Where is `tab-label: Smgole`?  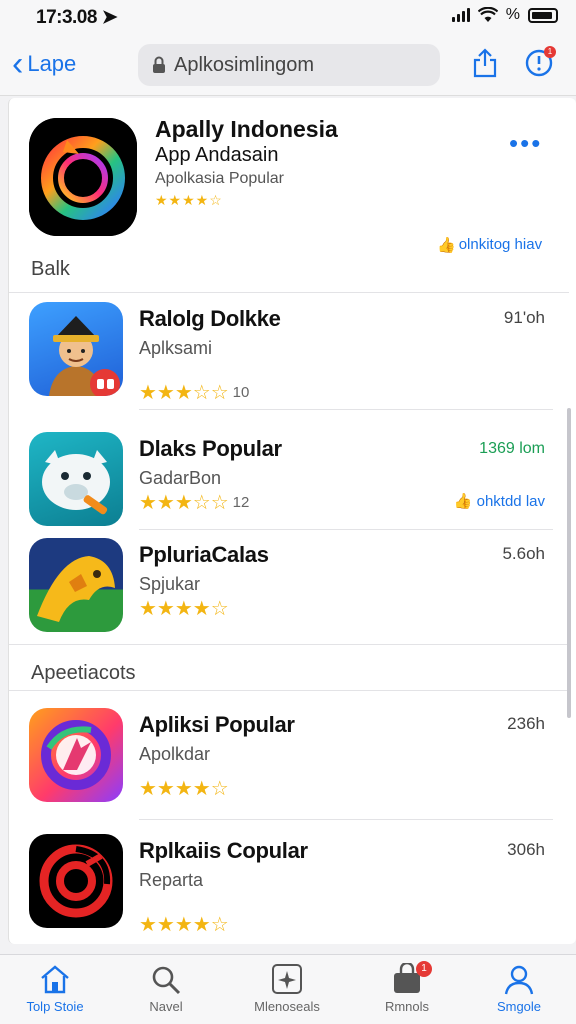
tab-label: Smgole is located at coordinates (519, 1006).